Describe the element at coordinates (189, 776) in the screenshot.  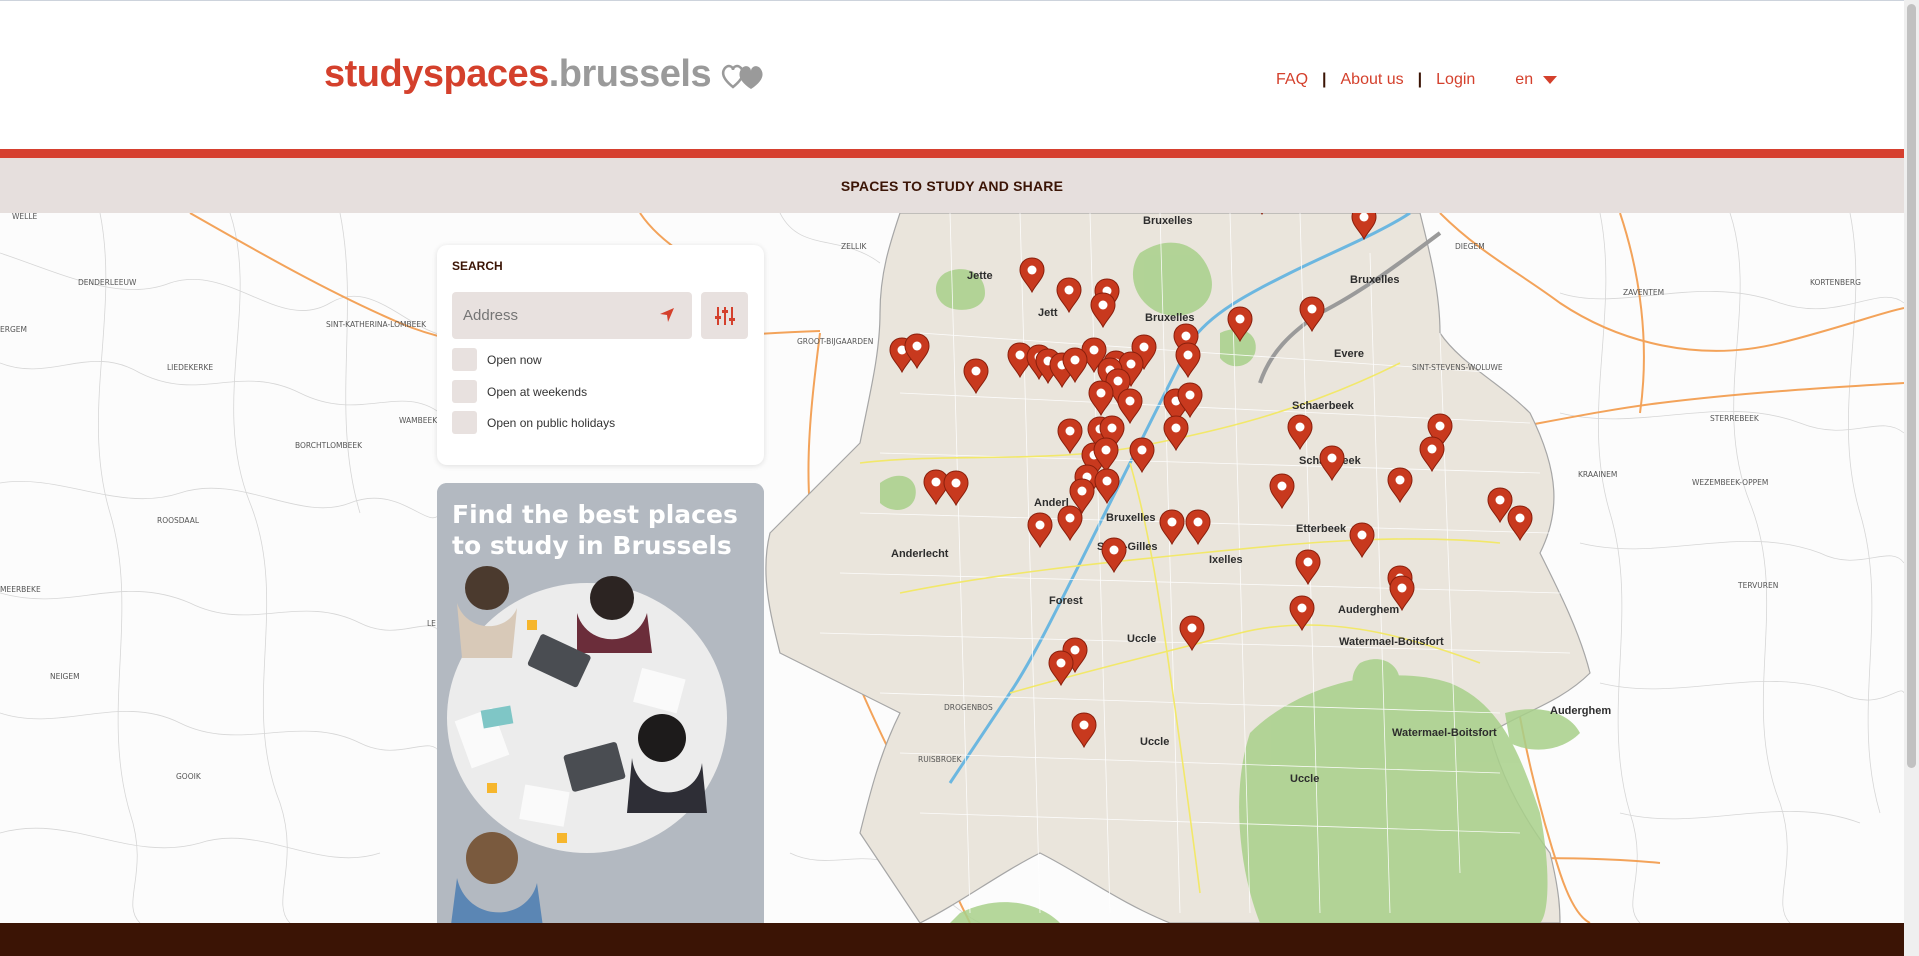
I see `region-label: GOOIK` at that location.